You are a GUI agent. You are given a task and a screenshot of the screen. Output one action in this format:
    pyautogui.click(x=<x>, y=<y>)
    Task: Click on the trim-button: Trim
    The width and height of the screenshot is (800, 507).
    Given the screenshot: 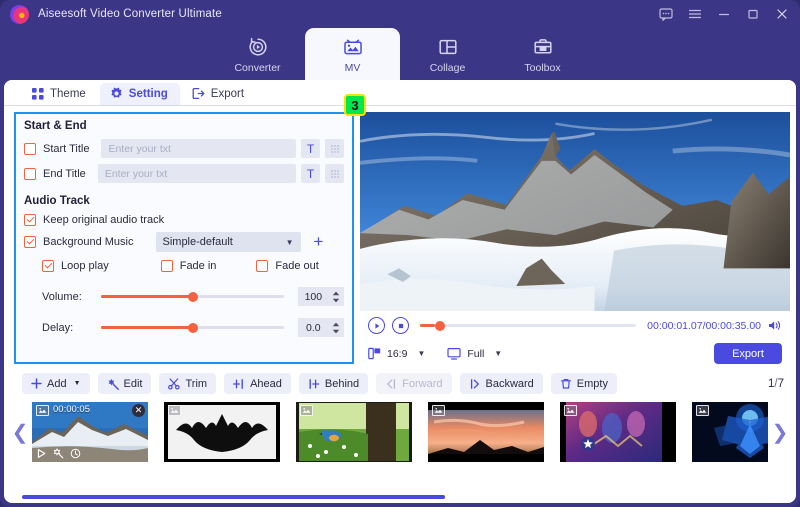 What is the action you would take?
    pyautogui.click(x=188, y=383)
    